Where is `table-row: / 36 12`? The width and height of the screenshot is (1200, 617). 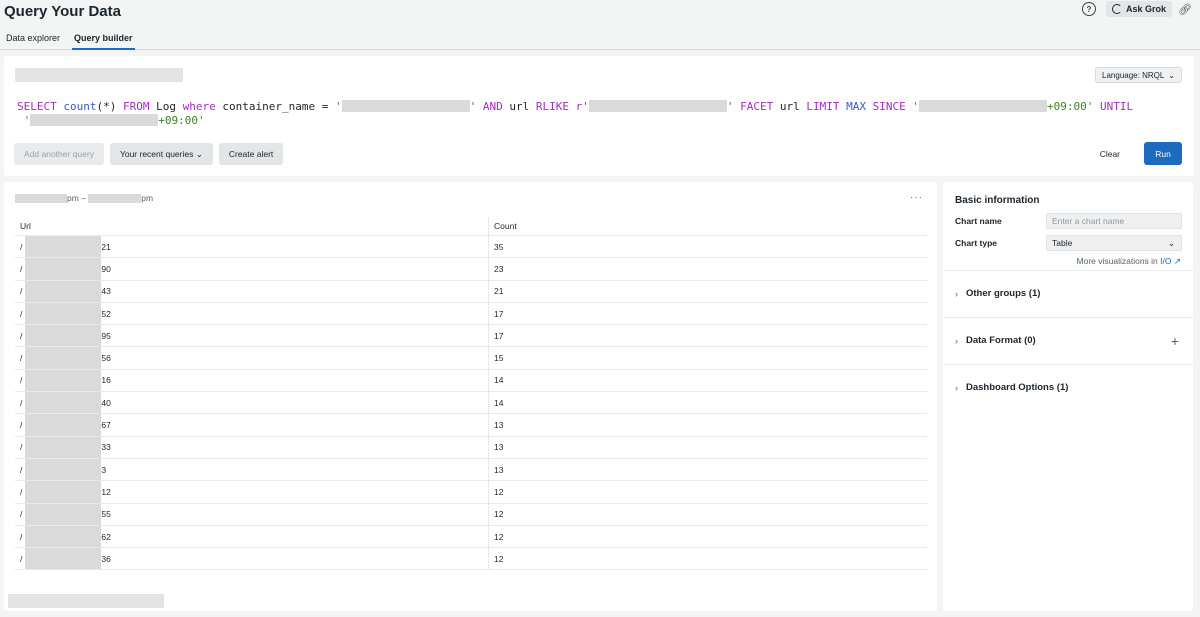 table-row: / 36 12 is located at coordinates (471, 559).